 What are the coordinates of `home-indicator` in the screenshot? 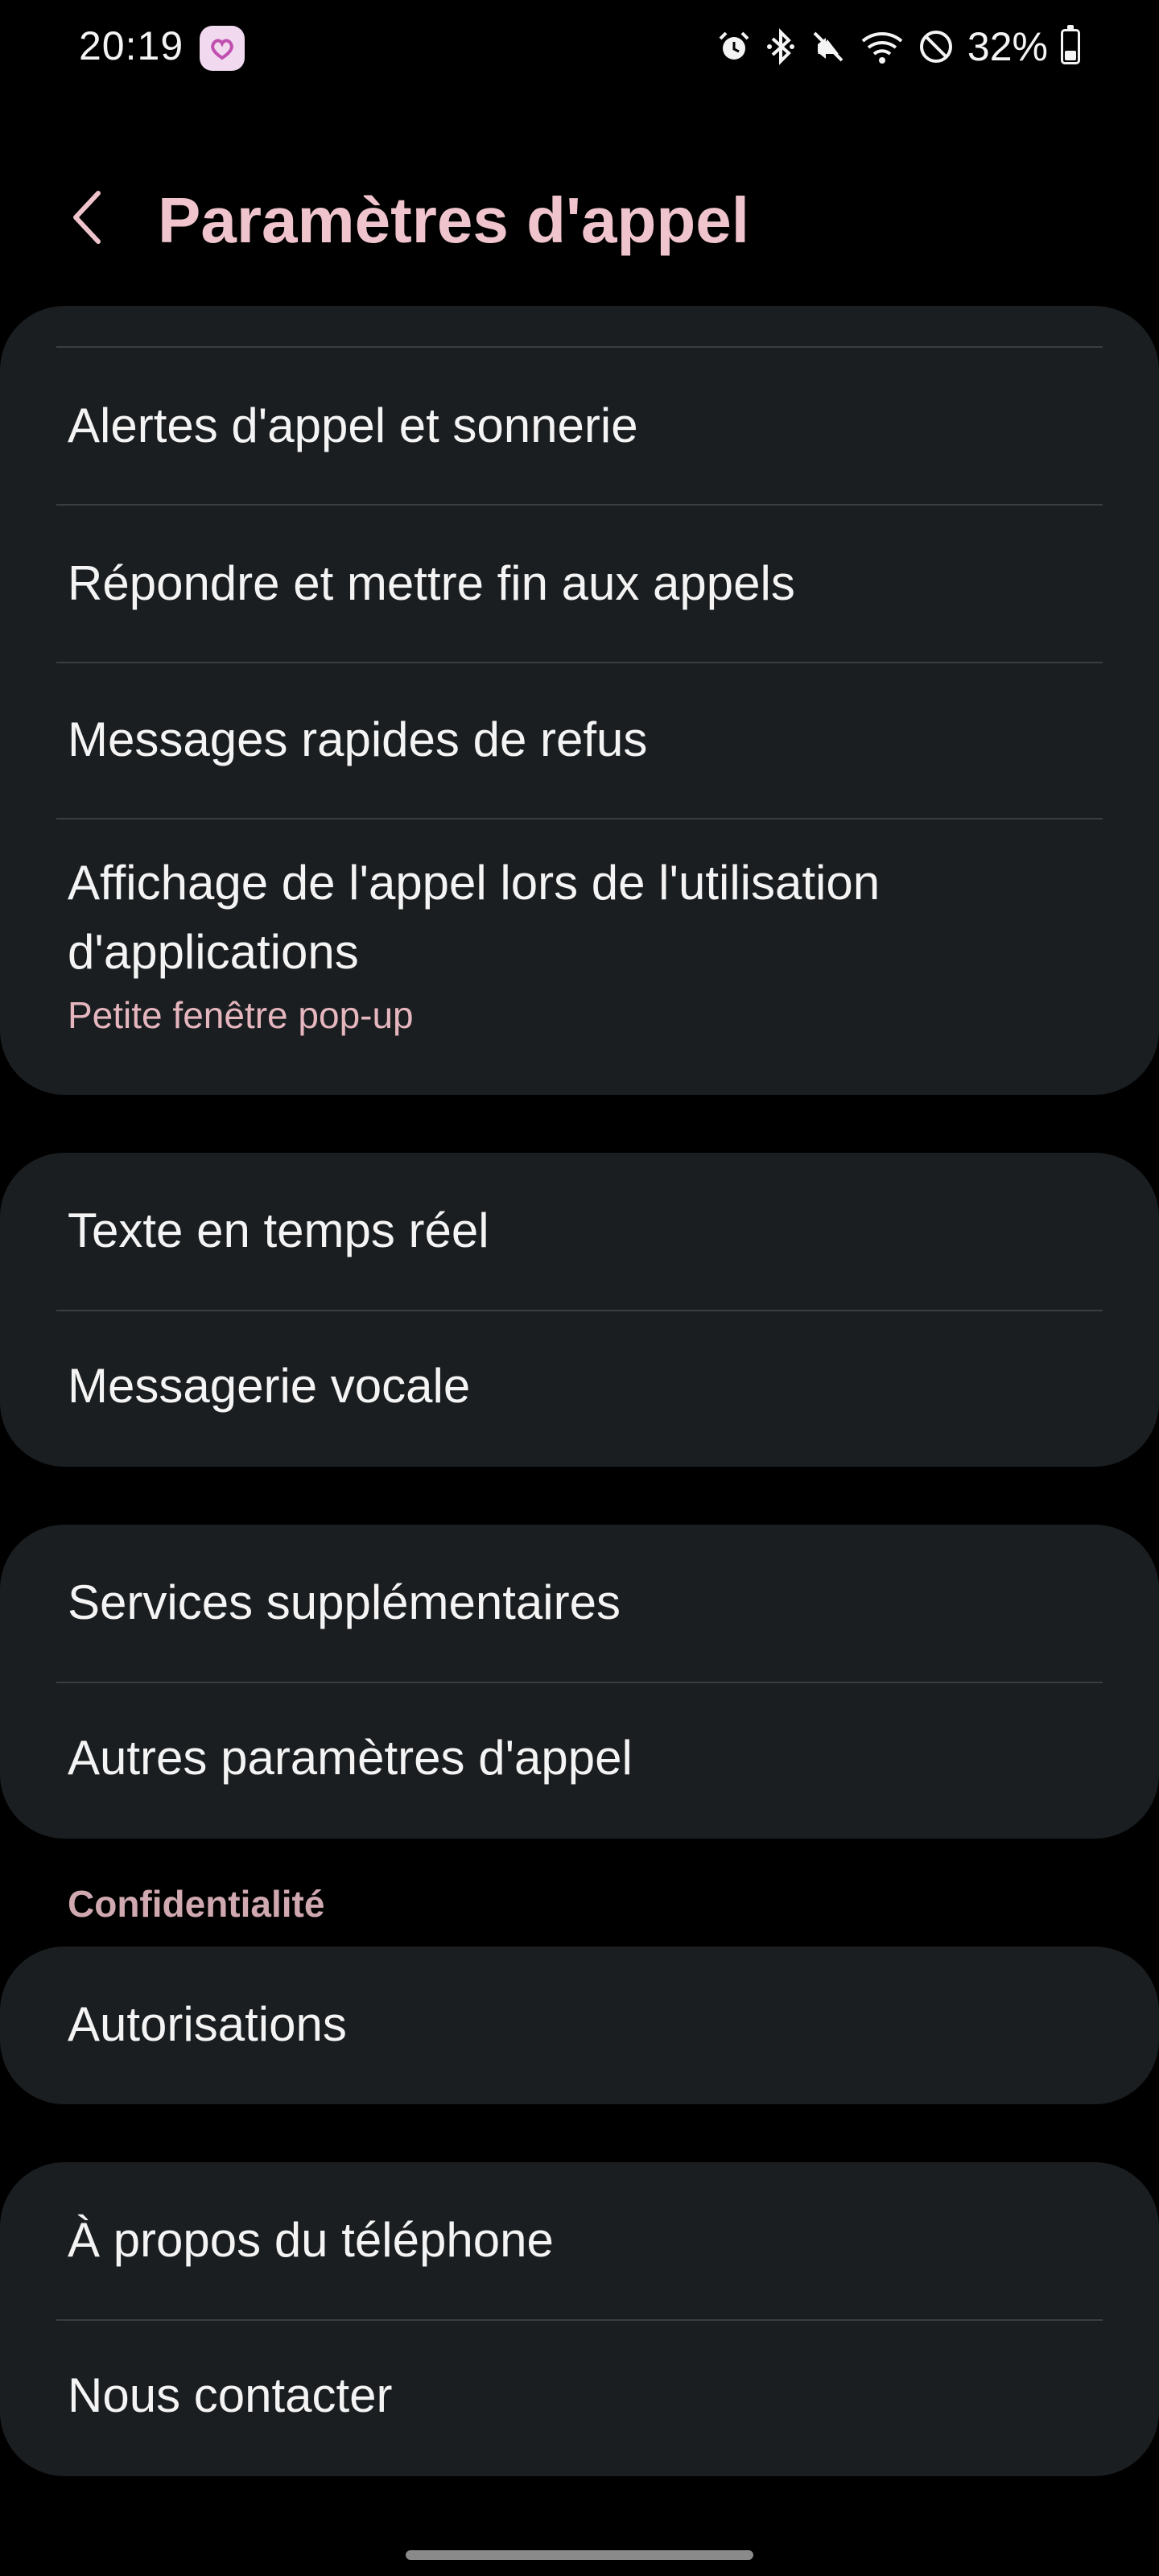 It's located at (579, 2555).